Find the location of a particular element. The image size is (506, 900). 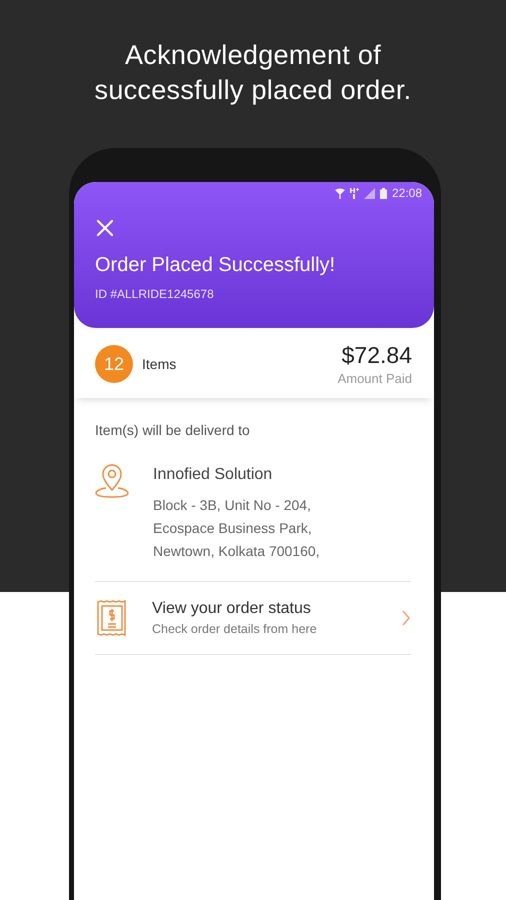

items-label: Items is located at coordinates (159, 364).